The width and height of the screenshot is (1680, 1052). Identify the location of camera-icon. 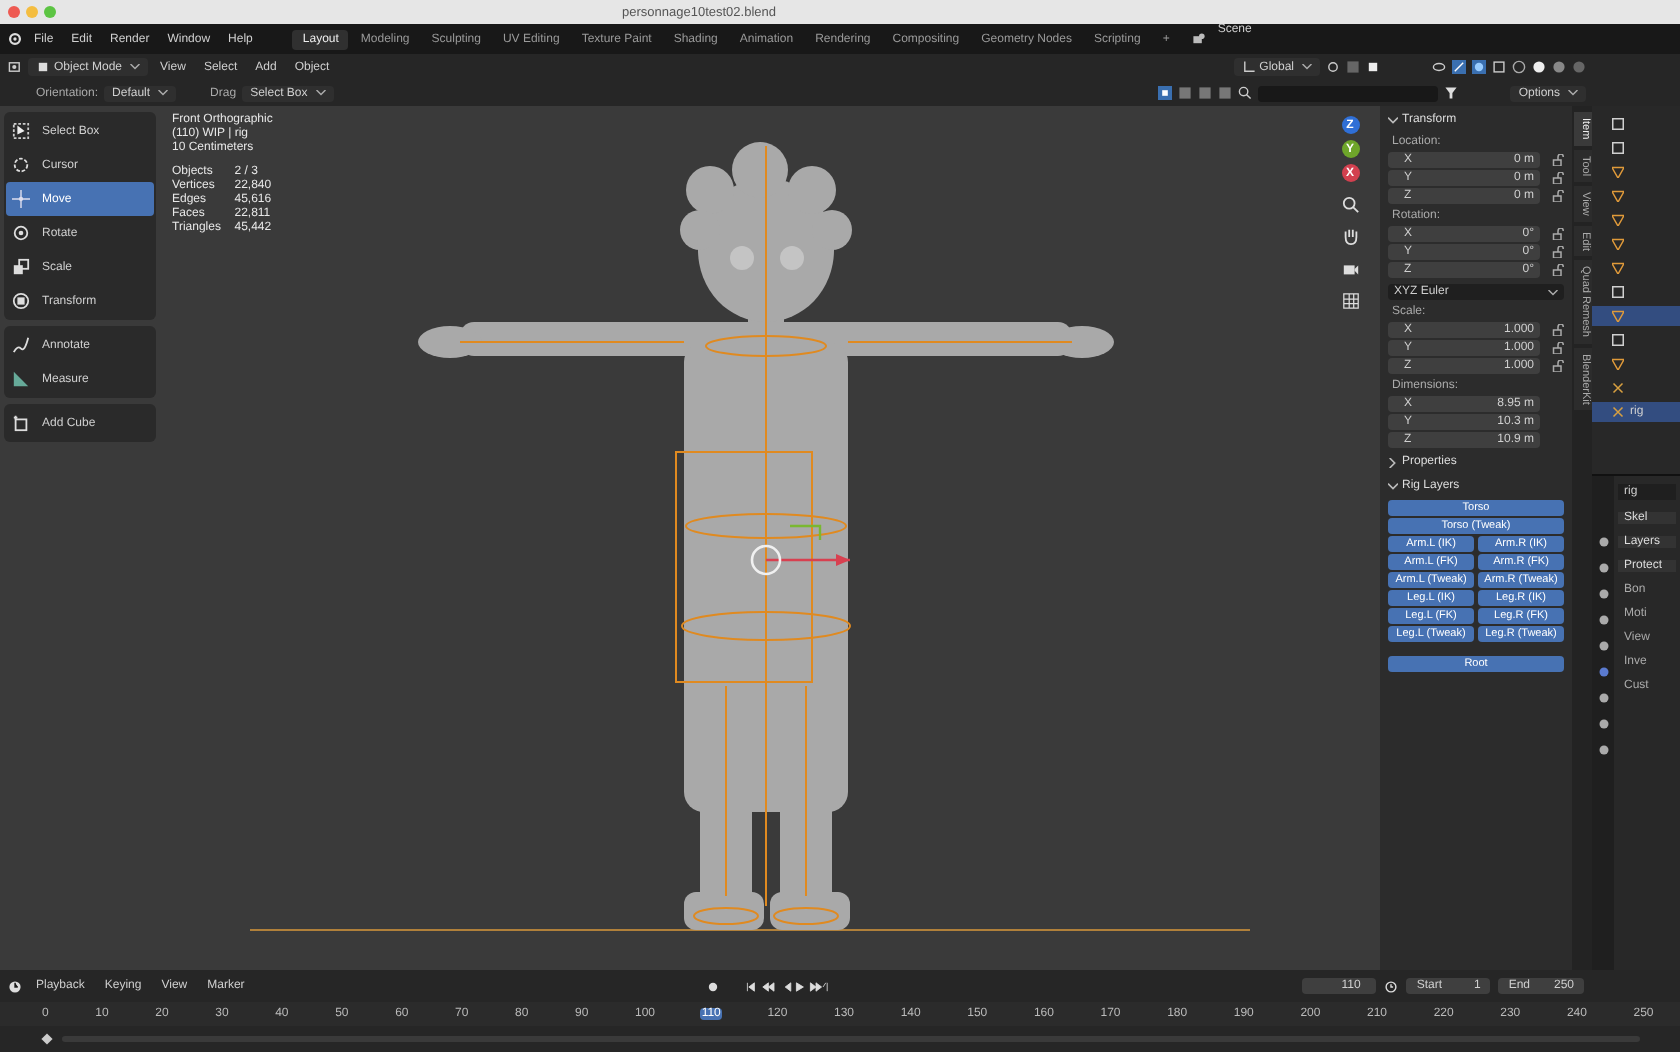
(1350, 269).